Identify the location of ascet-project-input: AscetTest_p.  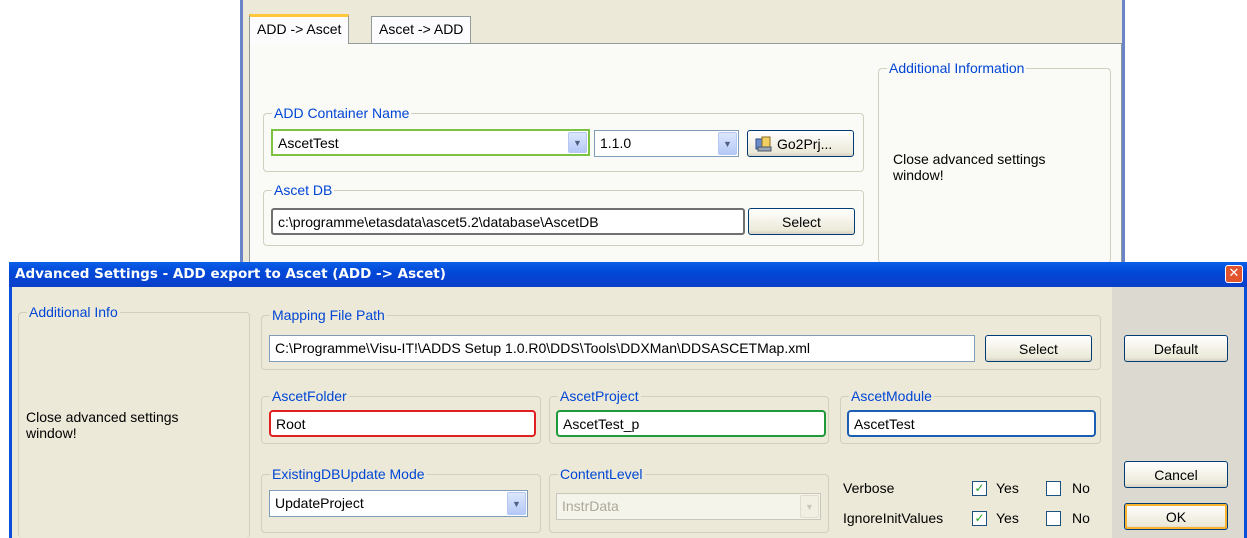
(691, 423).